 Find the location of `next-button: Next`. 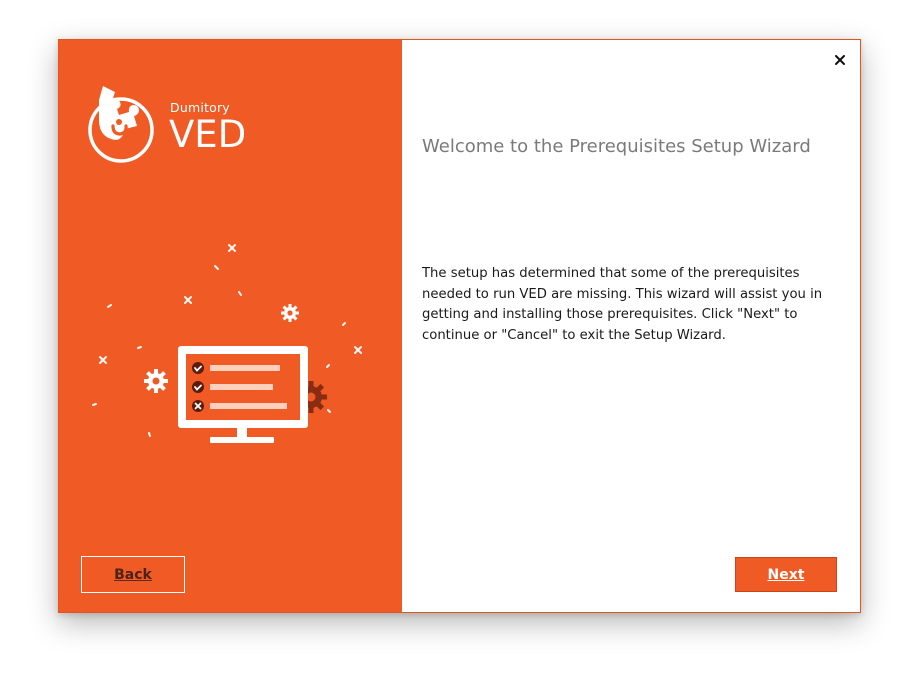

next-button: Next is located at coordinates (786, 574).